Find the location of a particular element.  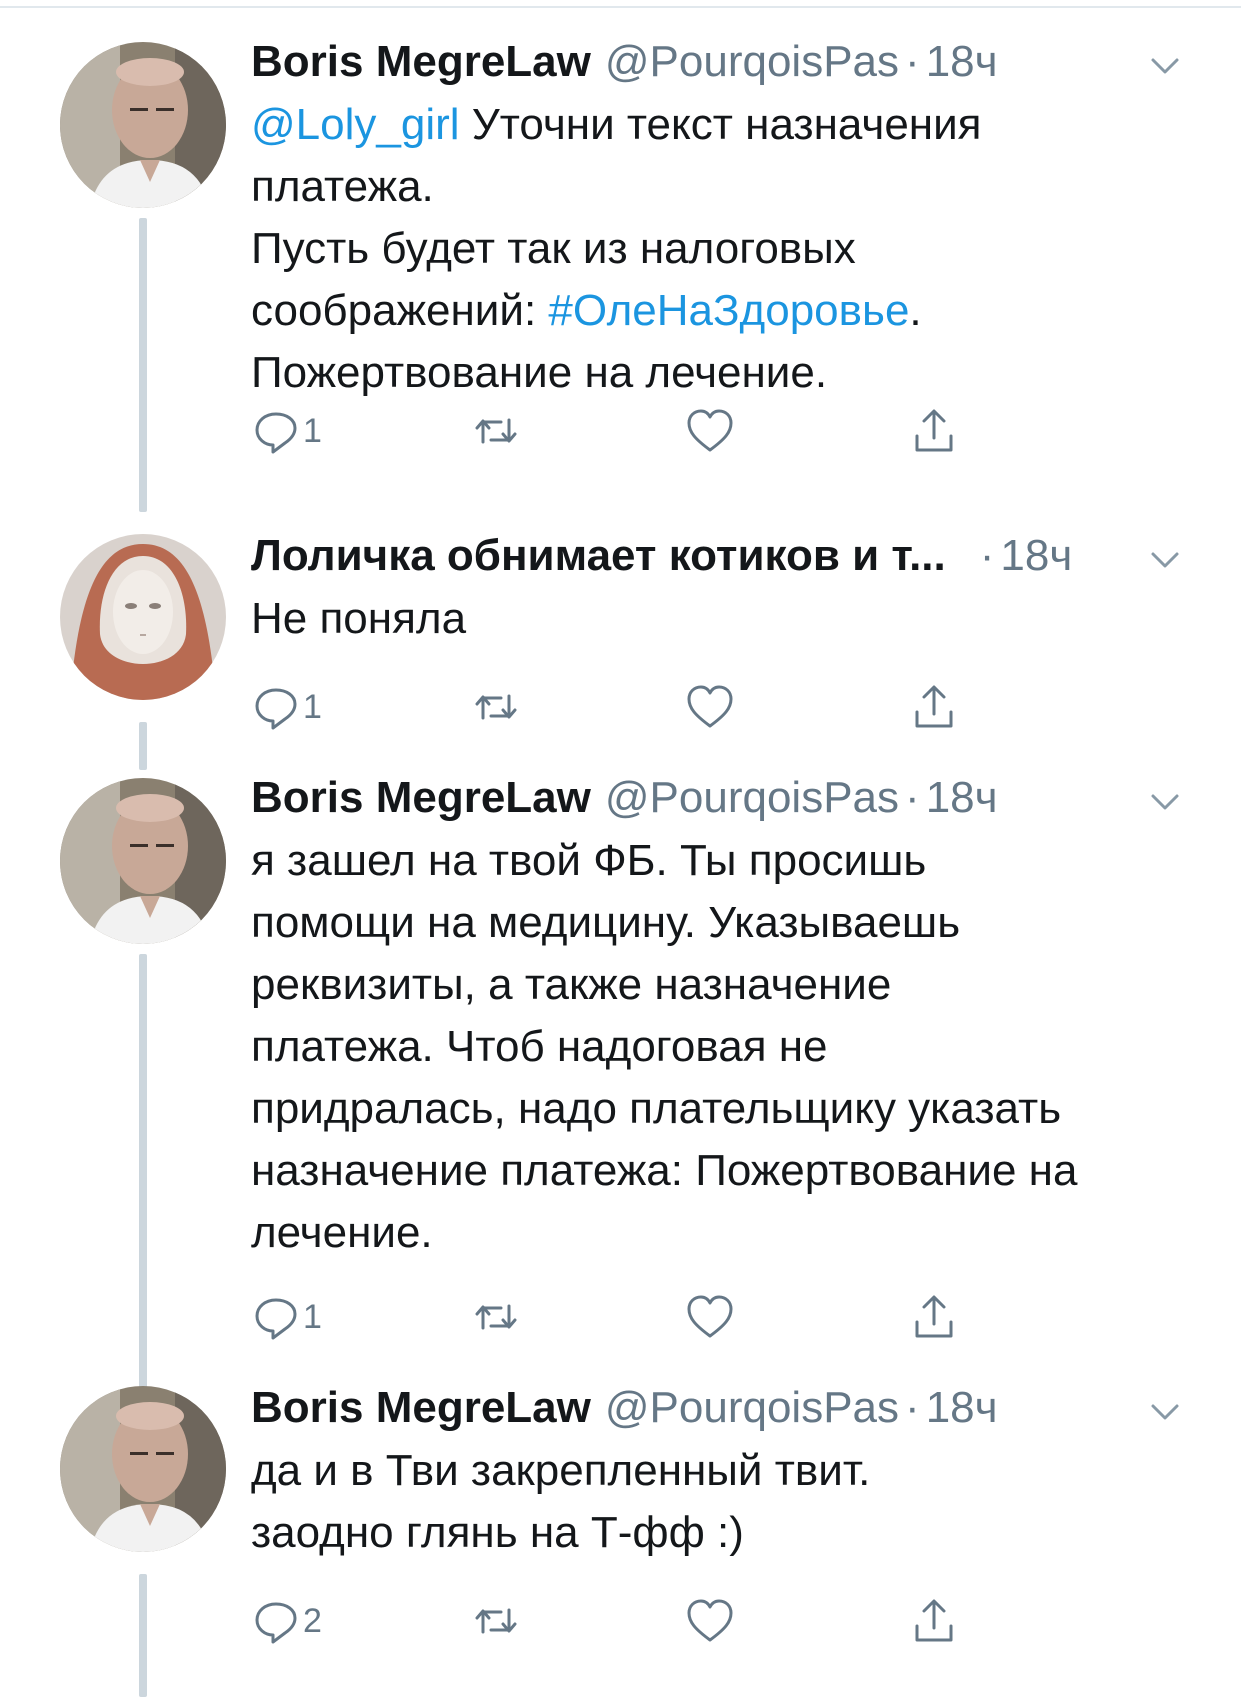

hooded-mask-avatar-icon is located at coordinates (143, 617).